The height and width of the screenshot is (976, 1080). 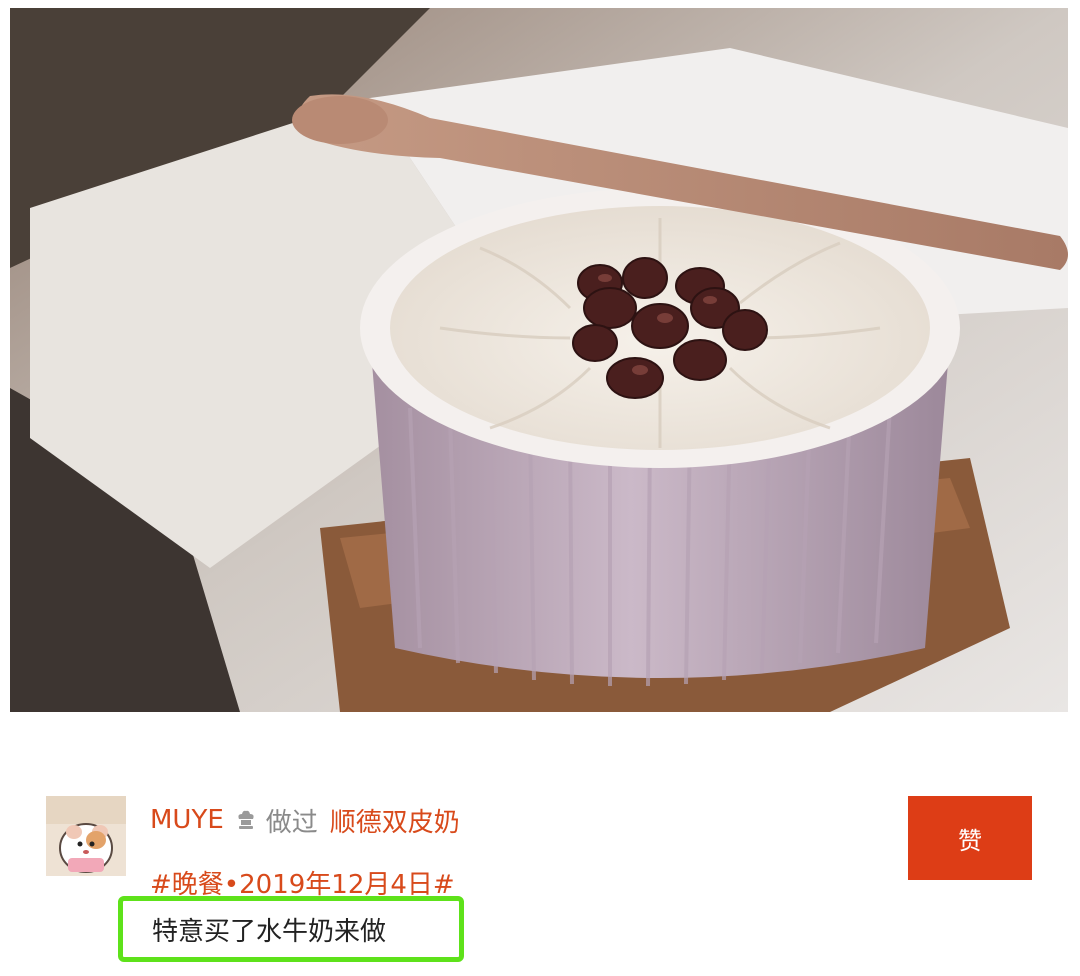 I want to click on hamster-avatar-icon, so click(x=86, y=836).